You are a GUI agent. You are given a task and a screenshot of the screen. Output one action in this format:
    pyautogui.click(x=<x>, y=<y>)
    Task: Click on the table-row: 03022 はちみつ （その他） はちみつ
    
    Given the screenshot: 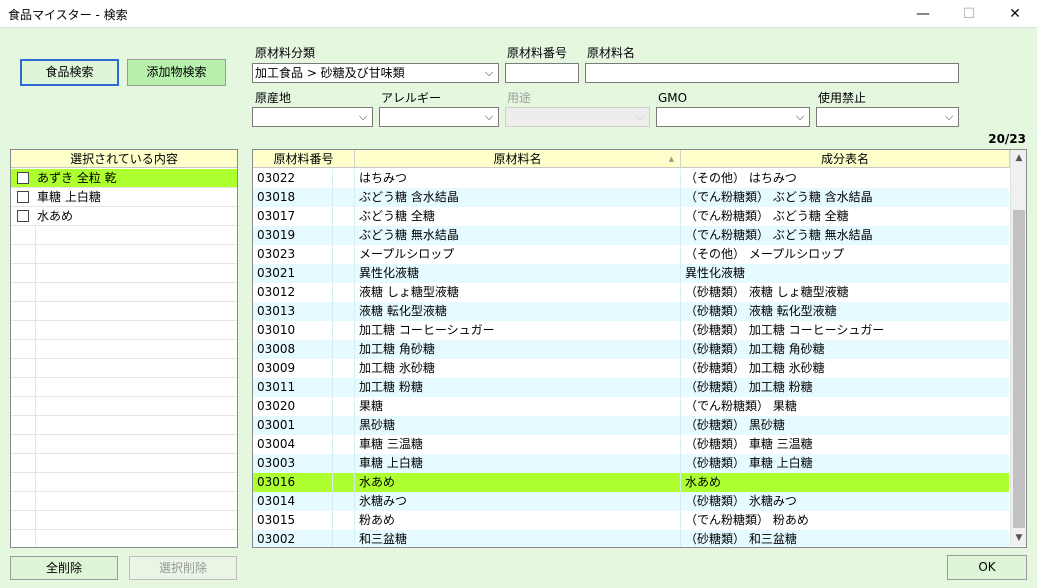 What is the action you would take?
    pyautogui.click(x=631, y=178)
    